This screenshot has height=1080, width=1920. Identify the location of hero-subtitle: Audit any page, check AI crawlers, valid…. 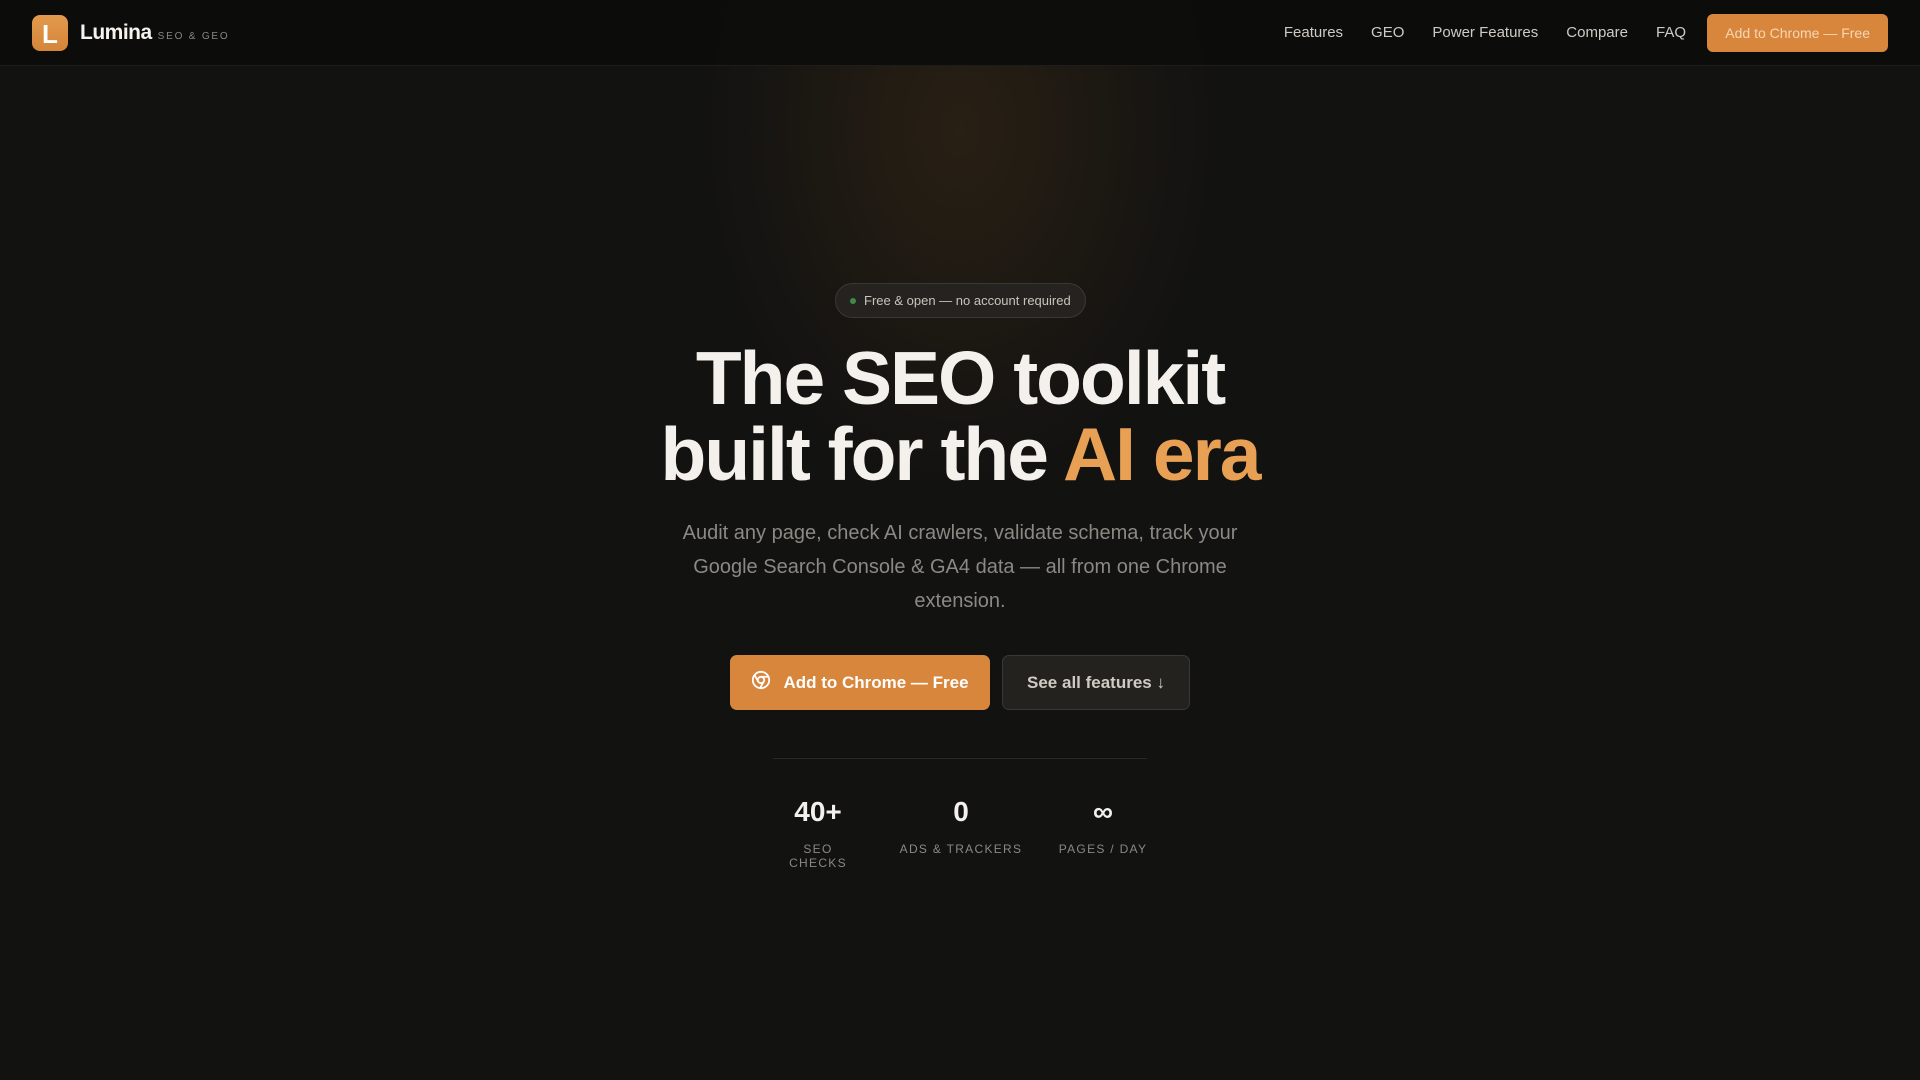
(960, 567).